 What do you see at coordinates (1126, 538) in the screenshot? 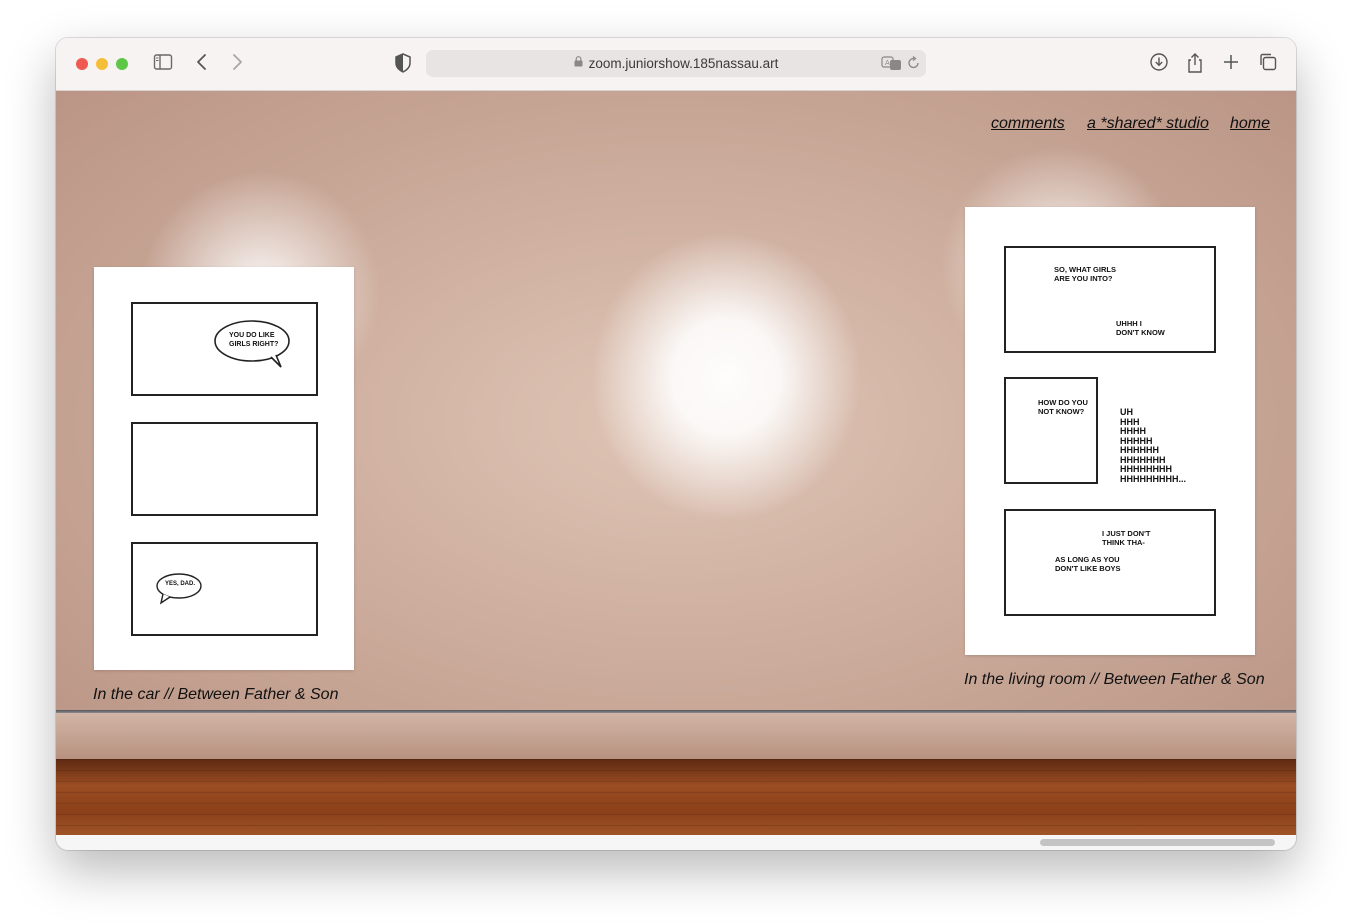
I see `comic-dialogue: I just don't think tha-` at bounding box center [1126, 538].